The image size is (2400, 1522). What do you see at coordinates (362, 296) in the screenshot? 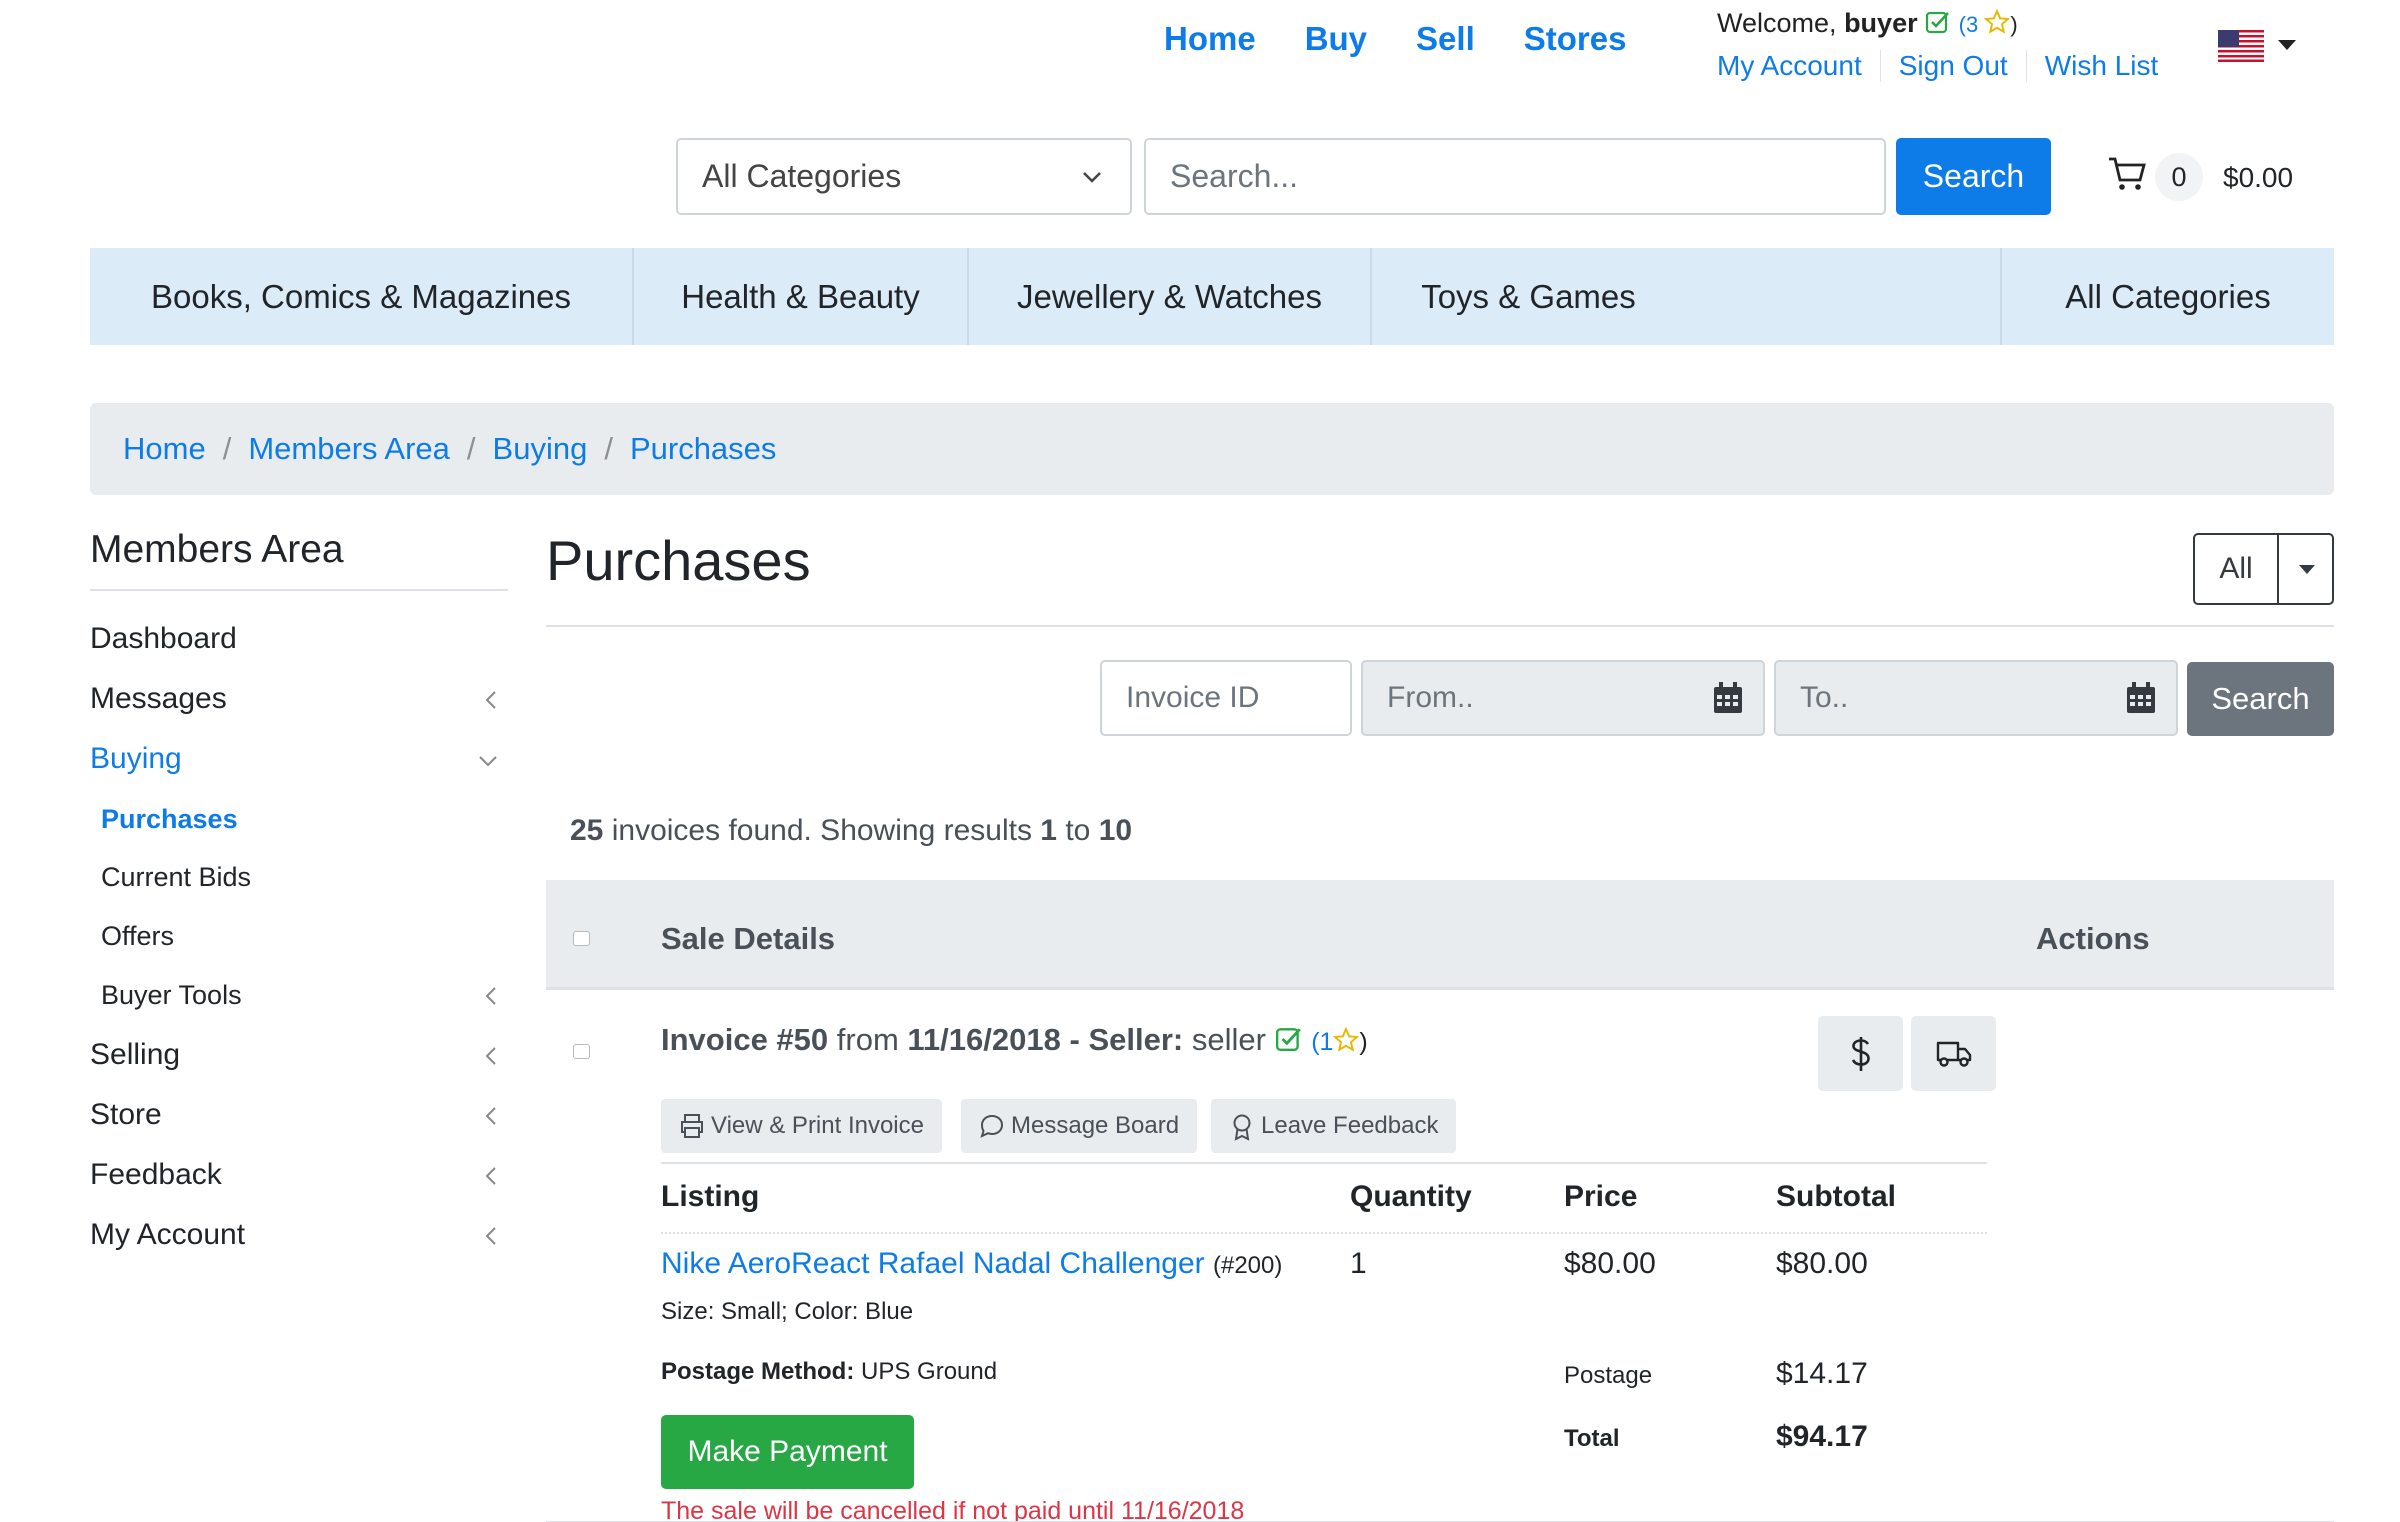
I see `category-books: Books, Comics & Magazines` at bounding box center [362, 296].